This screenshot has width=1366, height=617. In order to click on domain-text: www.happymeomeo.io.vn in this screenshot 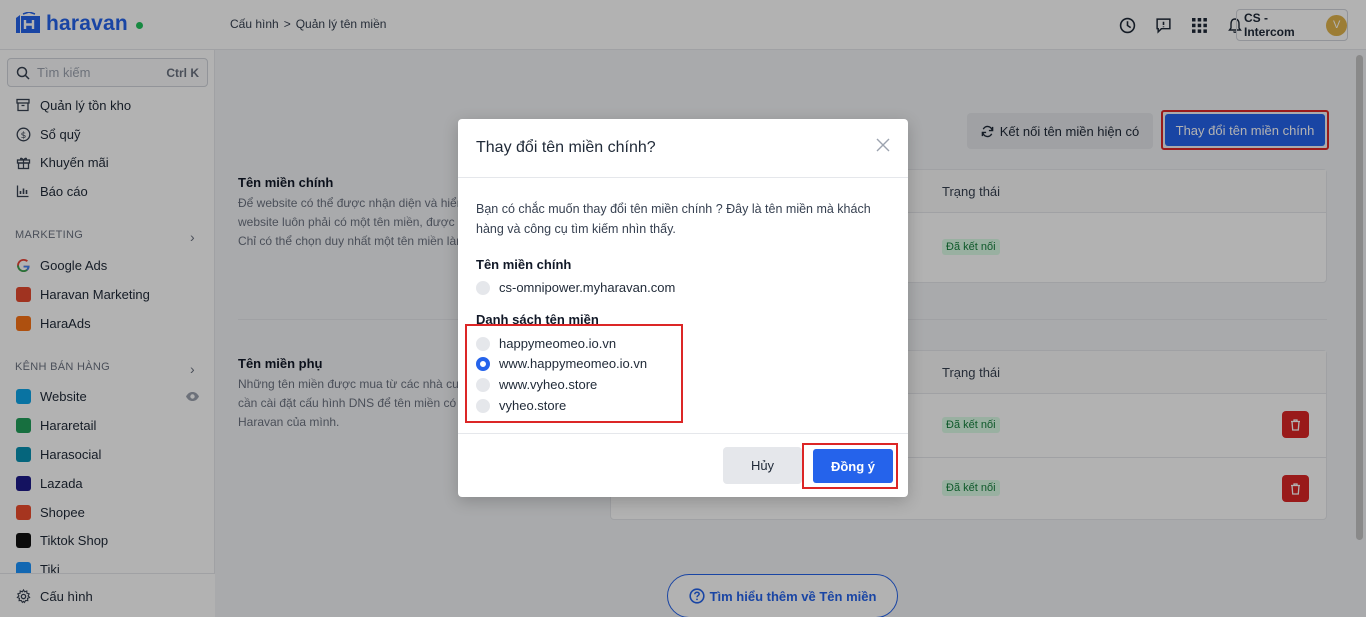, I will do `click(573, 363)`.